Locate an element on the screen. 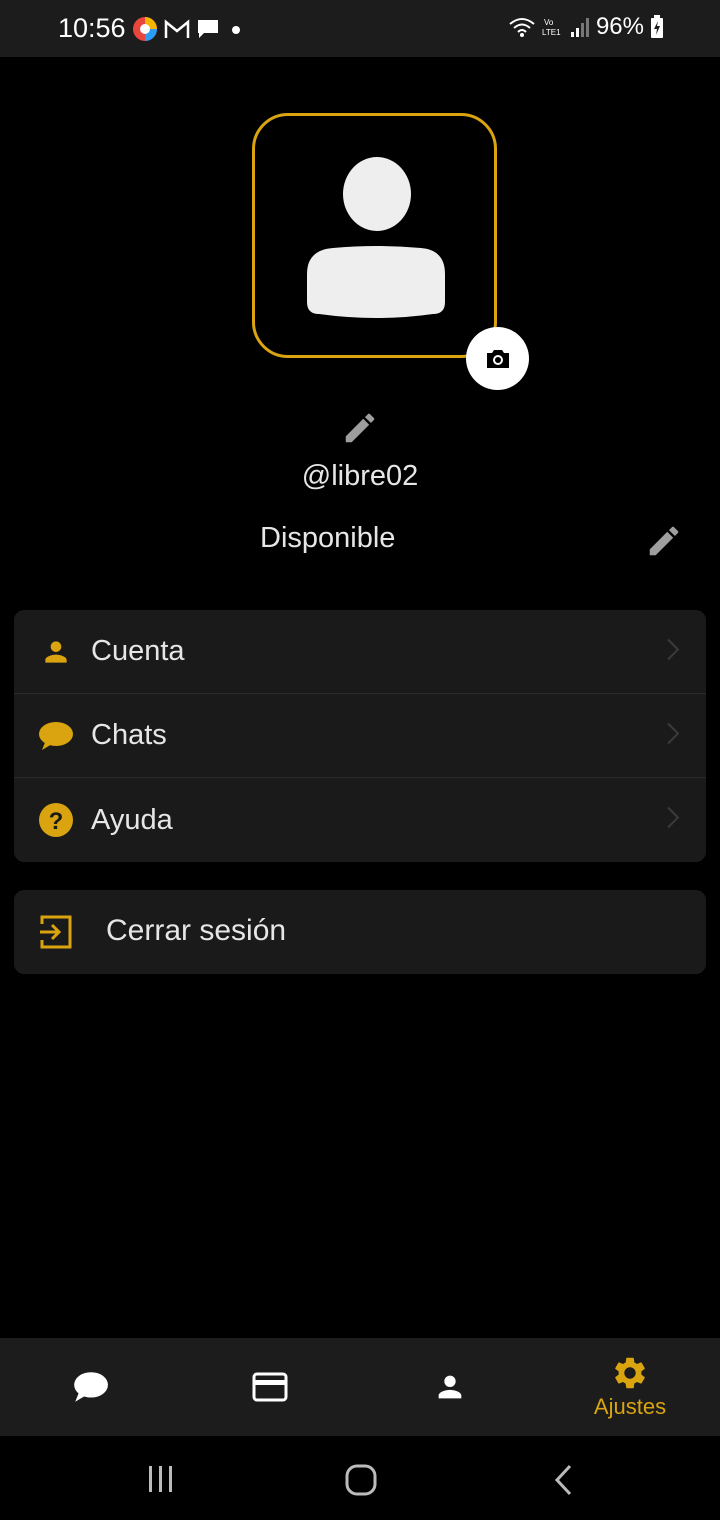 The height and width of the screenshot is (1520, 720). bottom-navigation: Ajustes is located at coordinates (360, 1387).